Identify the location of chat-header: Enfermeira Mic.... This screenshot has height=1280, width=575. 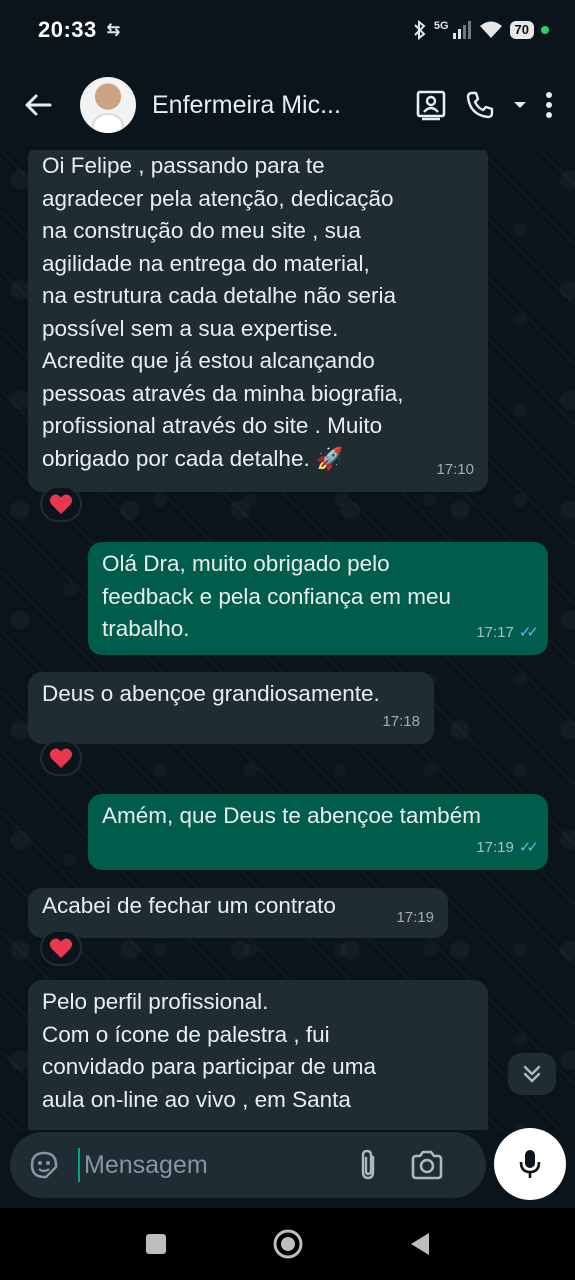
(287, 105).